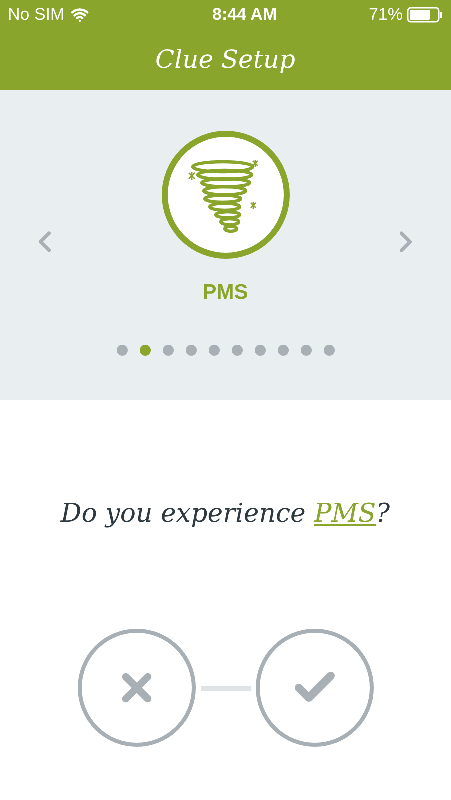  I want to click on symptom-label: PMS, so click(225, 293).